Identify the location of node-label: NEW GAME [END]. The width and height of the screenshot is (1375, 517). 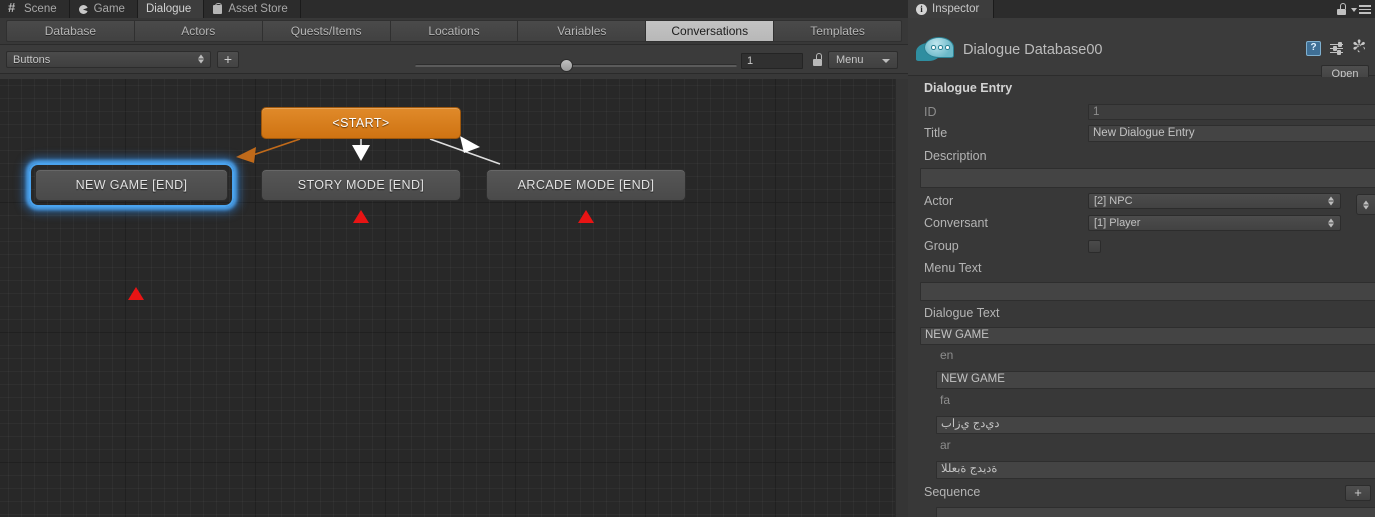
(131, 185).